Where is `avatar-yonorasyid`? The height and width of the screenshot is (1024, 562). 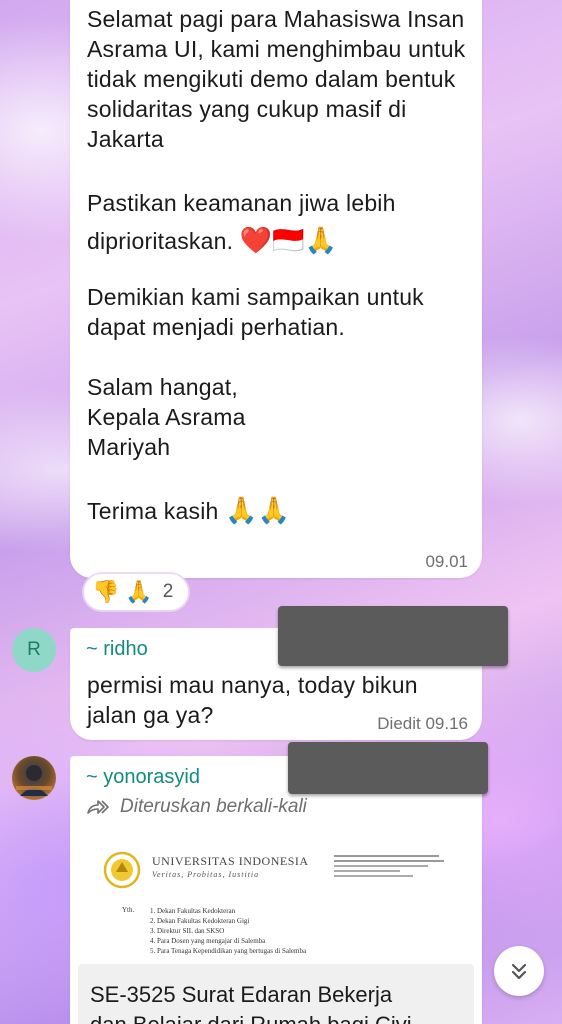
avatar-yonorasyid is located at coordinates (34, 778).